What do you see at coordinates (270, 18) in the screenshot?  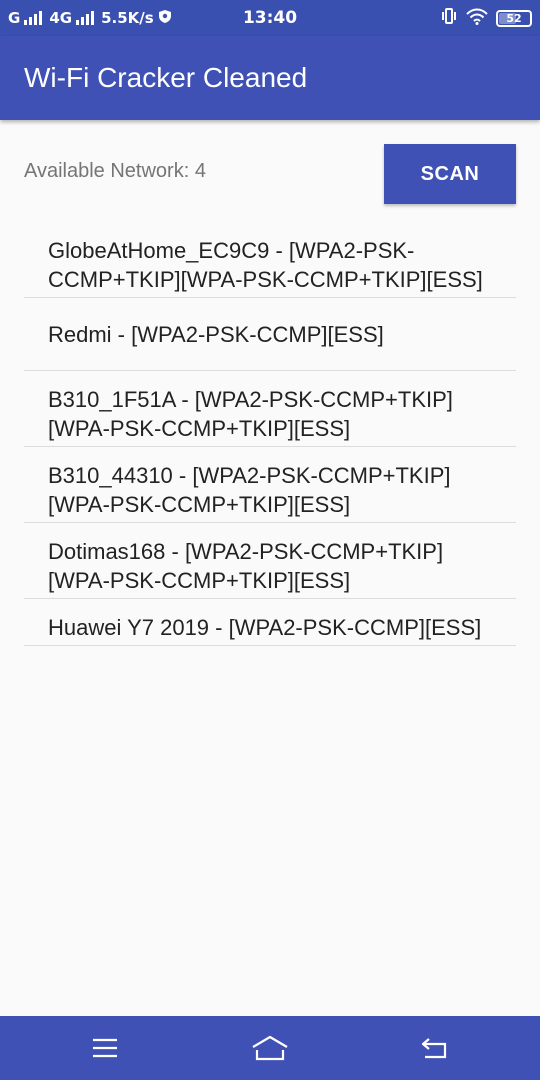 I see `status-bar: G 4G 5.5K/s 13:40 52` at bounding box center [270, 18].